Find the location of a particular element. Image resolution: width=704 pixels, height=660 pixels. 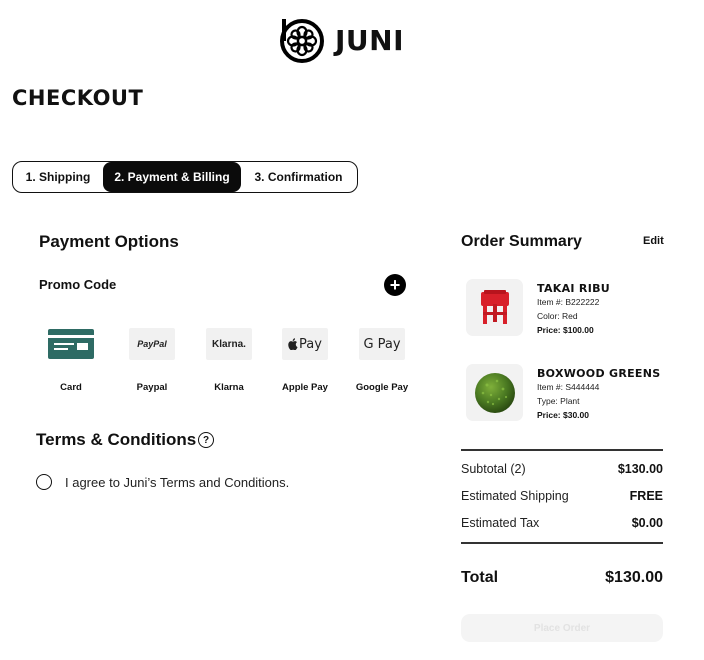

step-payment-billing: 2. Payment & Billing is located at coordinates (172, 177).